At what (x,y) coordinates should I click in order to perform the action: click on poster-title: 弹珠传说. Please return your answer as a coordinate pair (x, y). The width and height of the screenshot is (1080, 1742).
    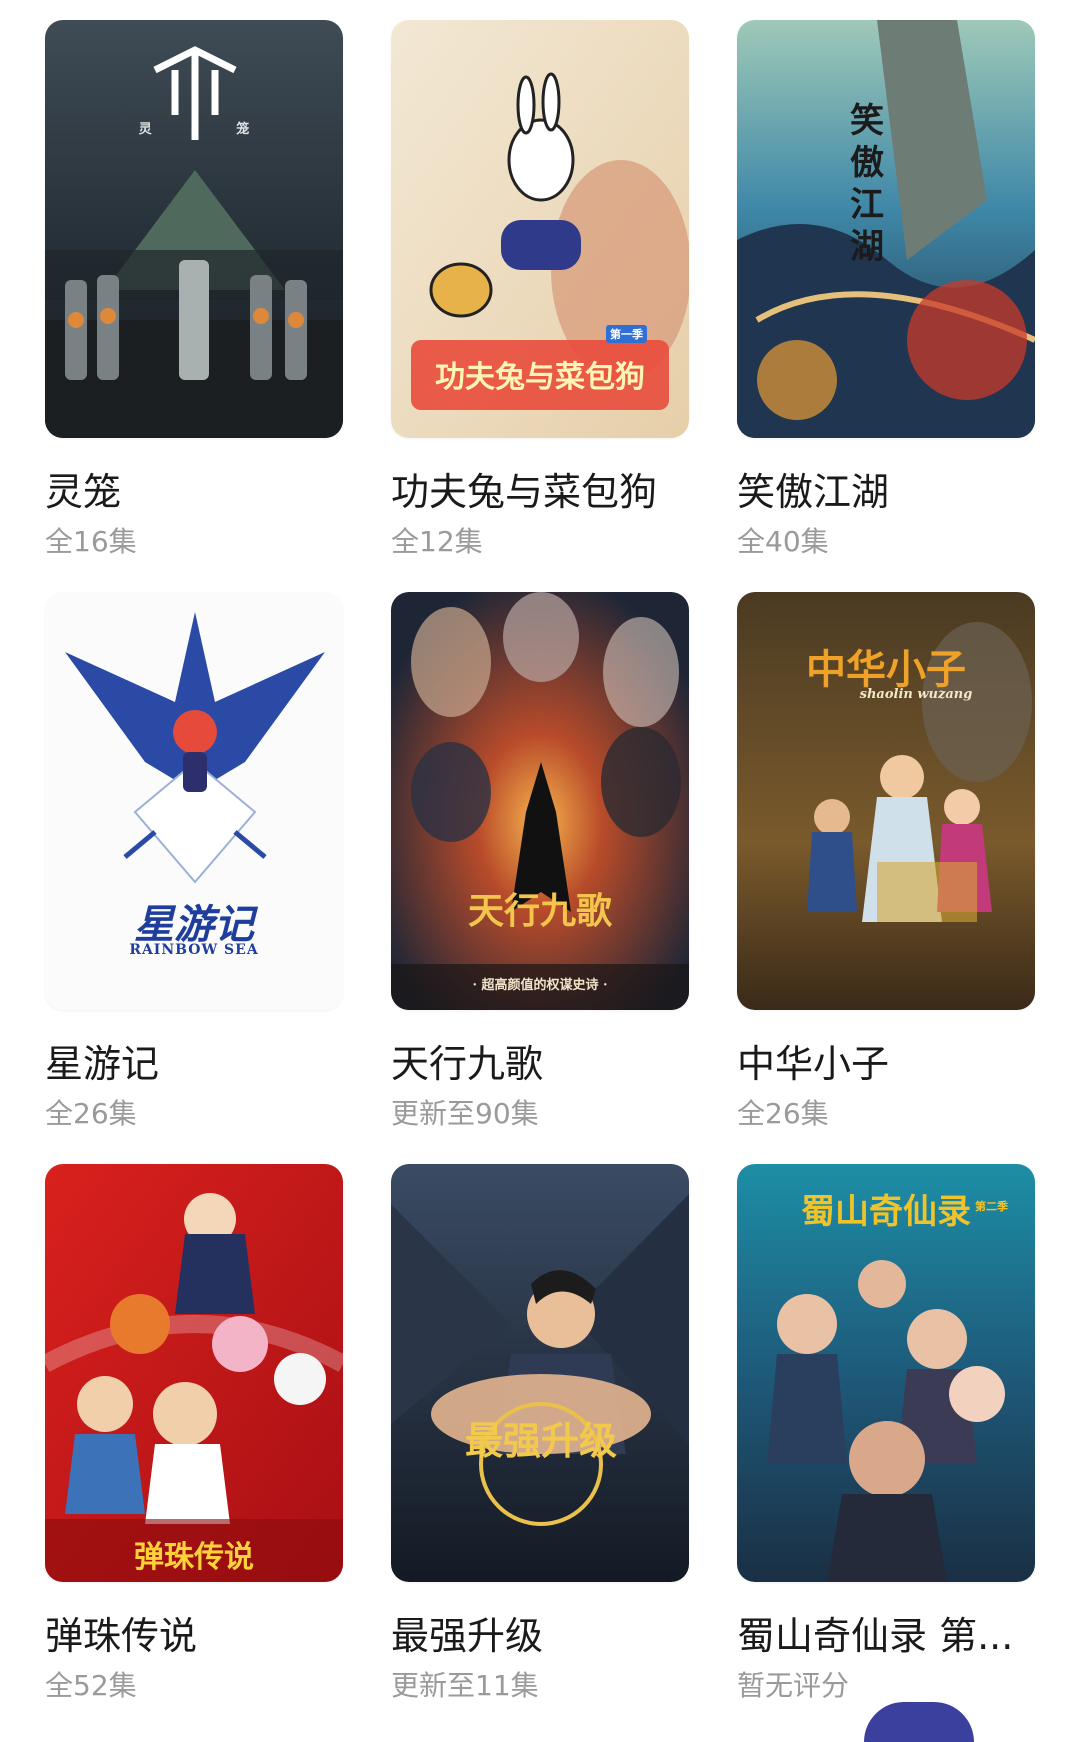
    Looking at the image, I should click on (194, 1557).